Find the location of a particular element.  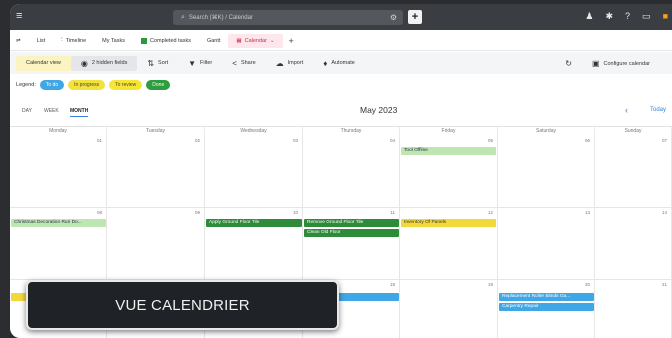

top-bar: ≡ ⌕ Search (⌘K) / Calendar ⚙ + ♟ ✱ ? ▭ ■ is located at coordinates (341, 17).